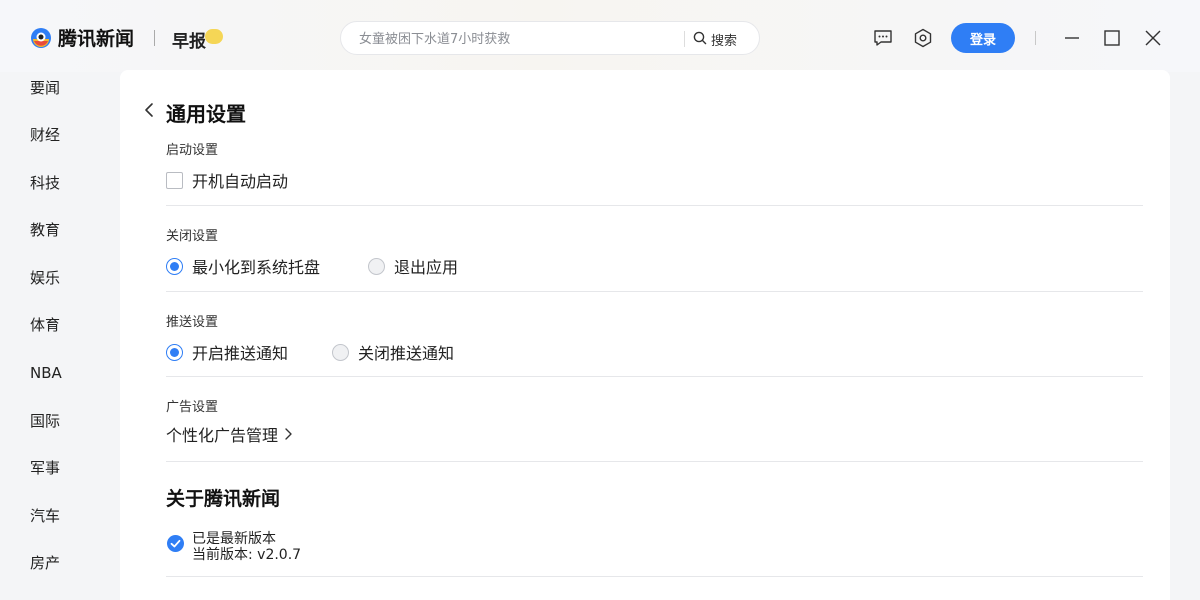  I want to click on radio-exit-app, so click(376, 266).